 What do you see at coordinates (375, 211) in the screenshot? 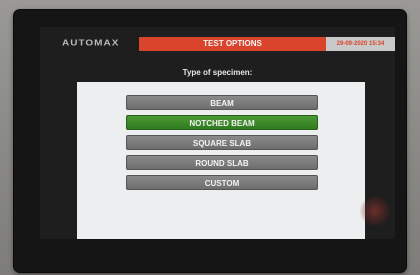
I see `light-reflection` at bounding box center [375, 211].